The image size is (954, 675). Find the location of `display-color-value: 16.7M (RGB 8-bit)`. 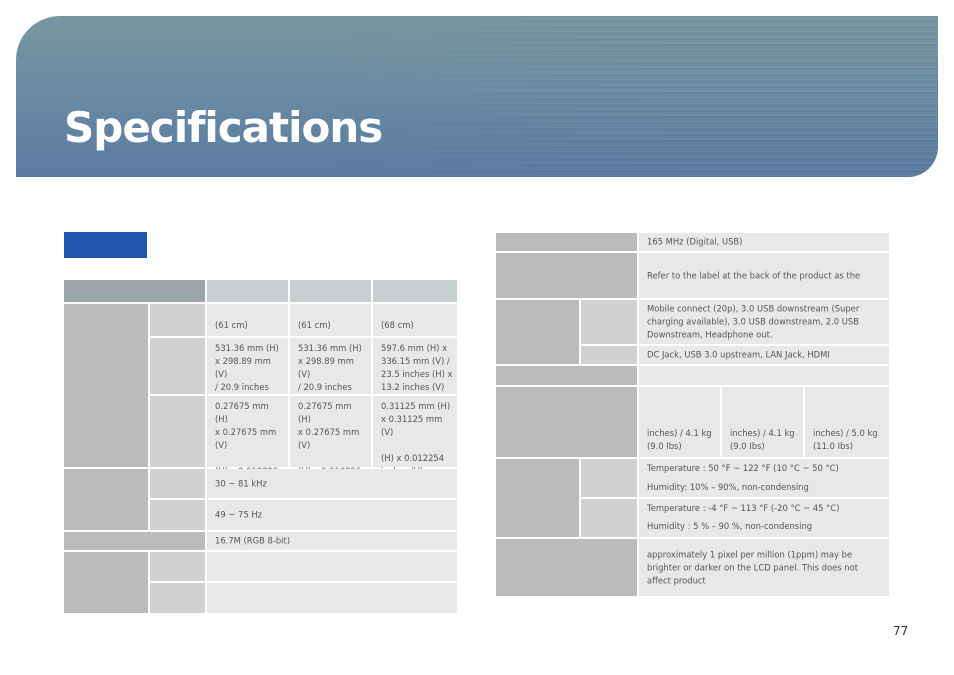

display-color-value: 16.7M (RGB 8-bit) is located at coordinates (332, 541).